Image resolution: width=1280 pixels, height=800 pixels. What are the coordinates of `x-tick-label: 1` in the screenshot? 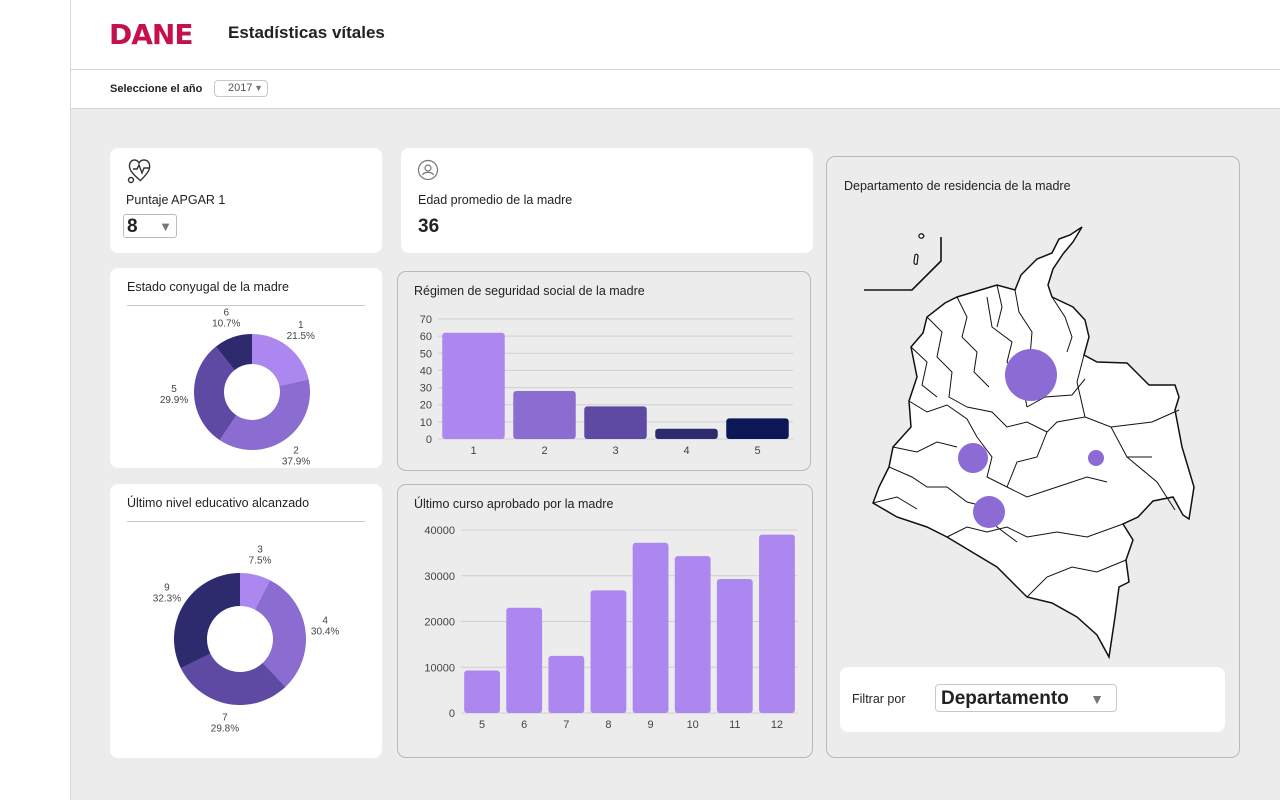 It's located at (473, 451).